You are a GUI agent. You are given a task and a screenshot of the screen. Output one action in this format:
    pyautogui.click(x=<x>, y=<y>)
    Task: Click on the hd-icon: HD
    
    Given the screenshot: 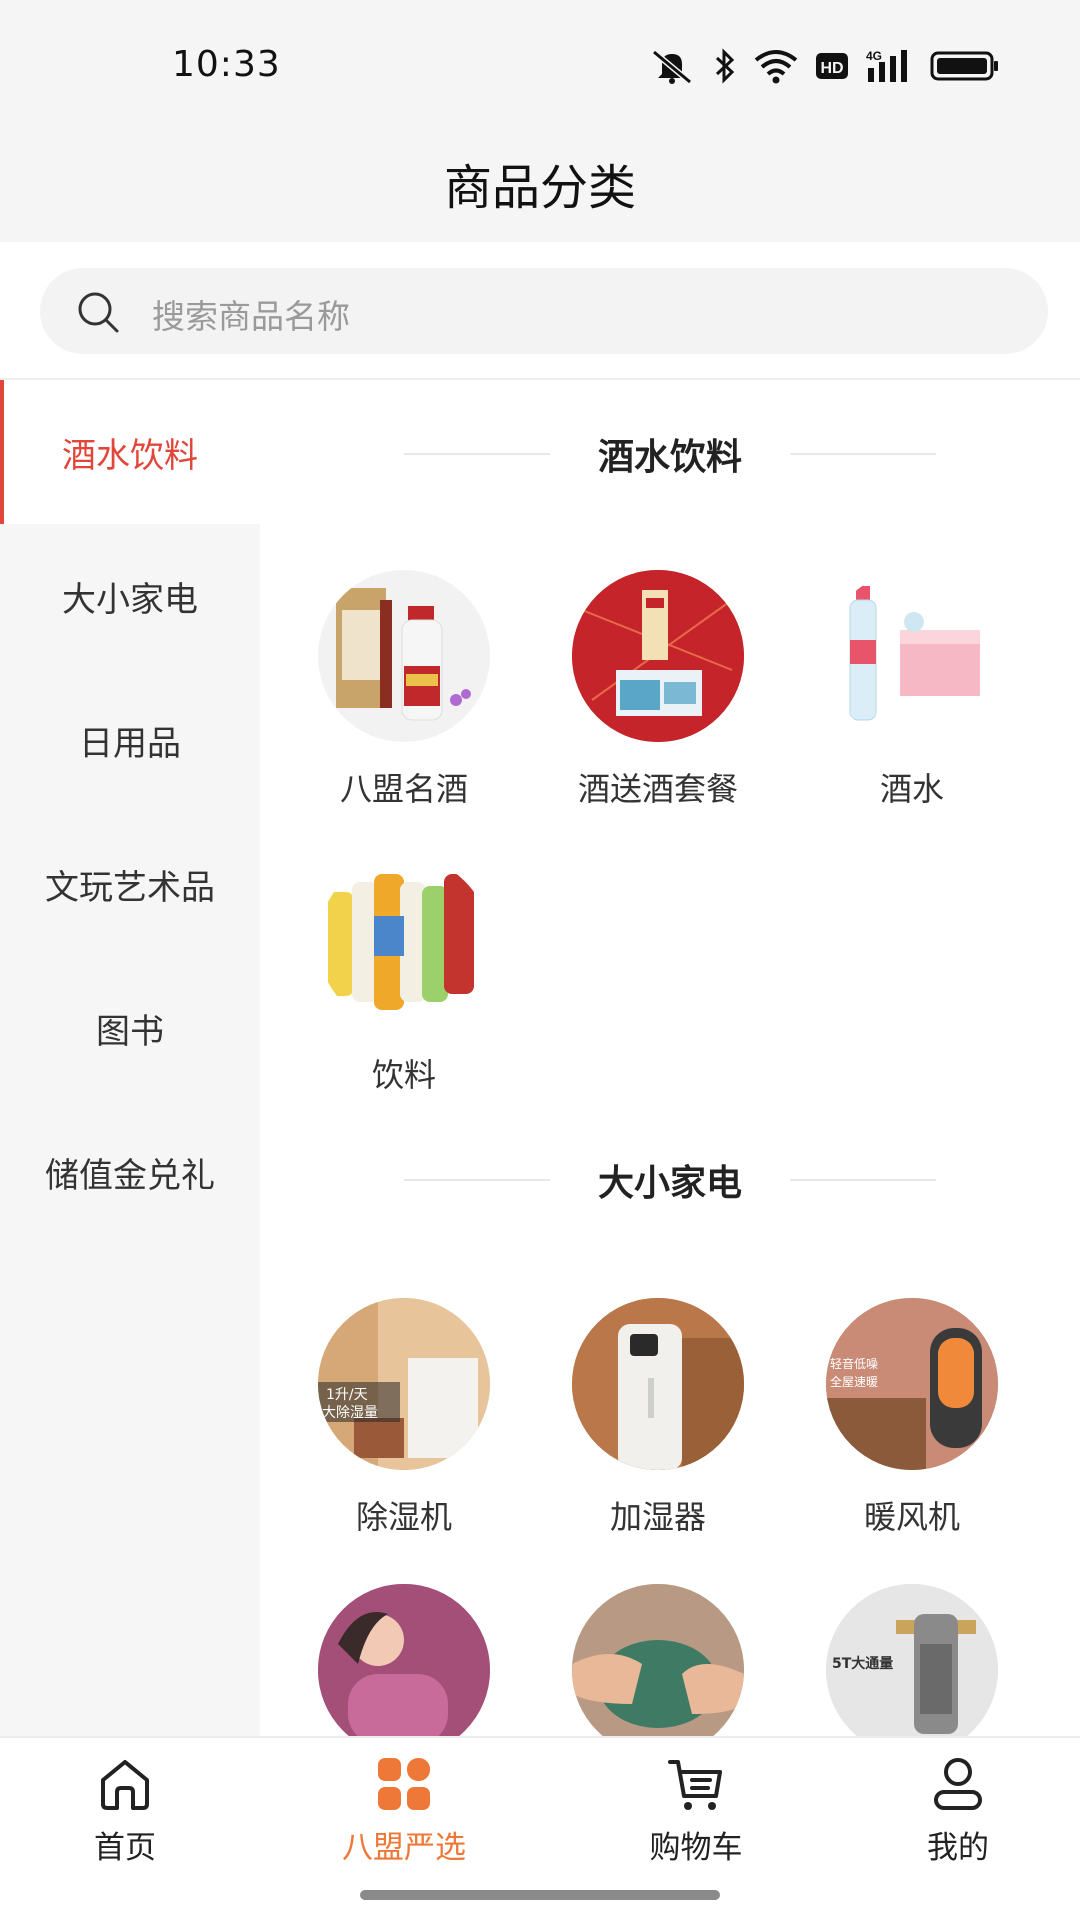 What is the action you would take?
    pyautogui.click(x=832, y=66)
    